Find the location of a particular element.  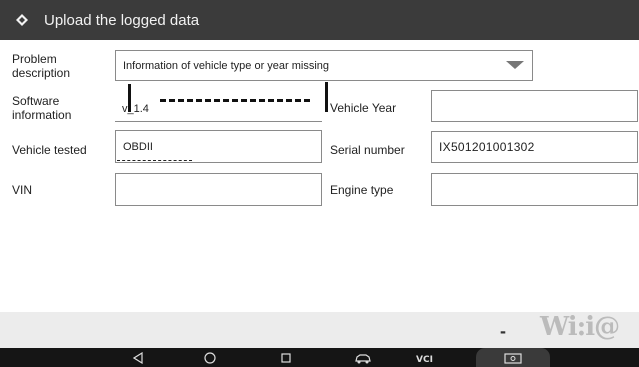

nav-back-button is located at coordinates (138, 357).